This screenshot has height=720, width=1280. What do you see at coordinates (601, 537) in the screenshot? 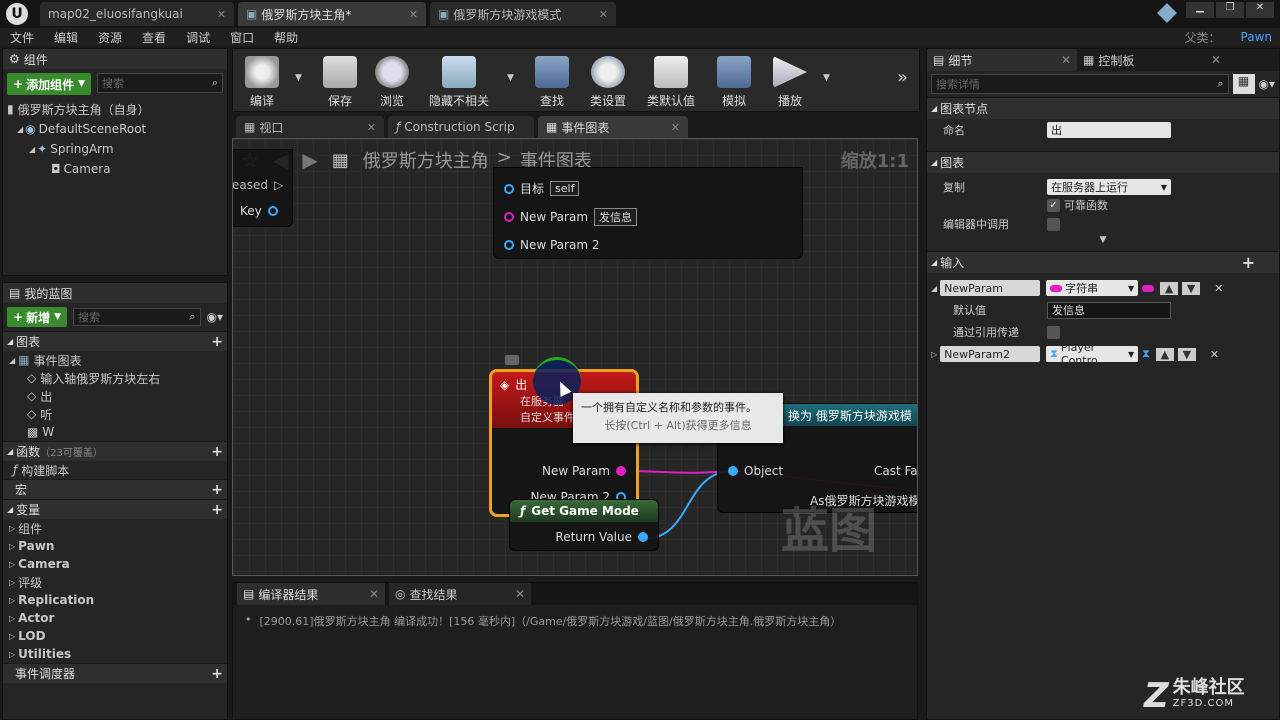
I see `return-value-pin: Return Value` at bounding box center [601, 537].